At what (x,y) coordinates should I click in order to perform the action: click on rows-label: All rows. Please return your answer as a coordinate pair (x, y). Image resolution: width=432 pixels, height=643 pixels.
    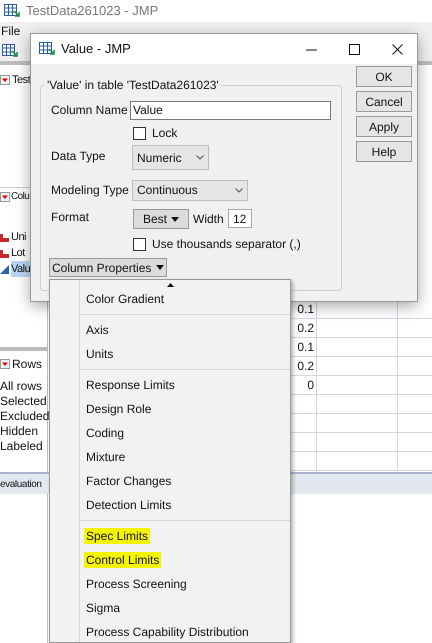
    Looking at the image, I should click on (22, 386).